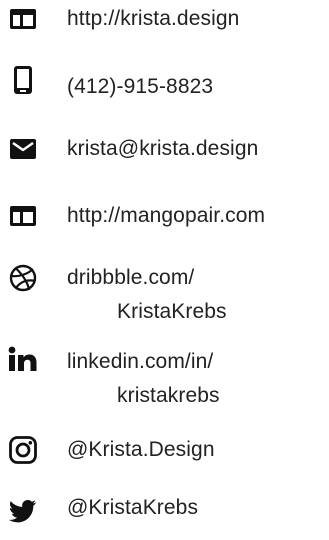  What do you see at coordinates (23, 80) in the screenshot?
I see `smartphone-icon` at bounding box center [23, 80].